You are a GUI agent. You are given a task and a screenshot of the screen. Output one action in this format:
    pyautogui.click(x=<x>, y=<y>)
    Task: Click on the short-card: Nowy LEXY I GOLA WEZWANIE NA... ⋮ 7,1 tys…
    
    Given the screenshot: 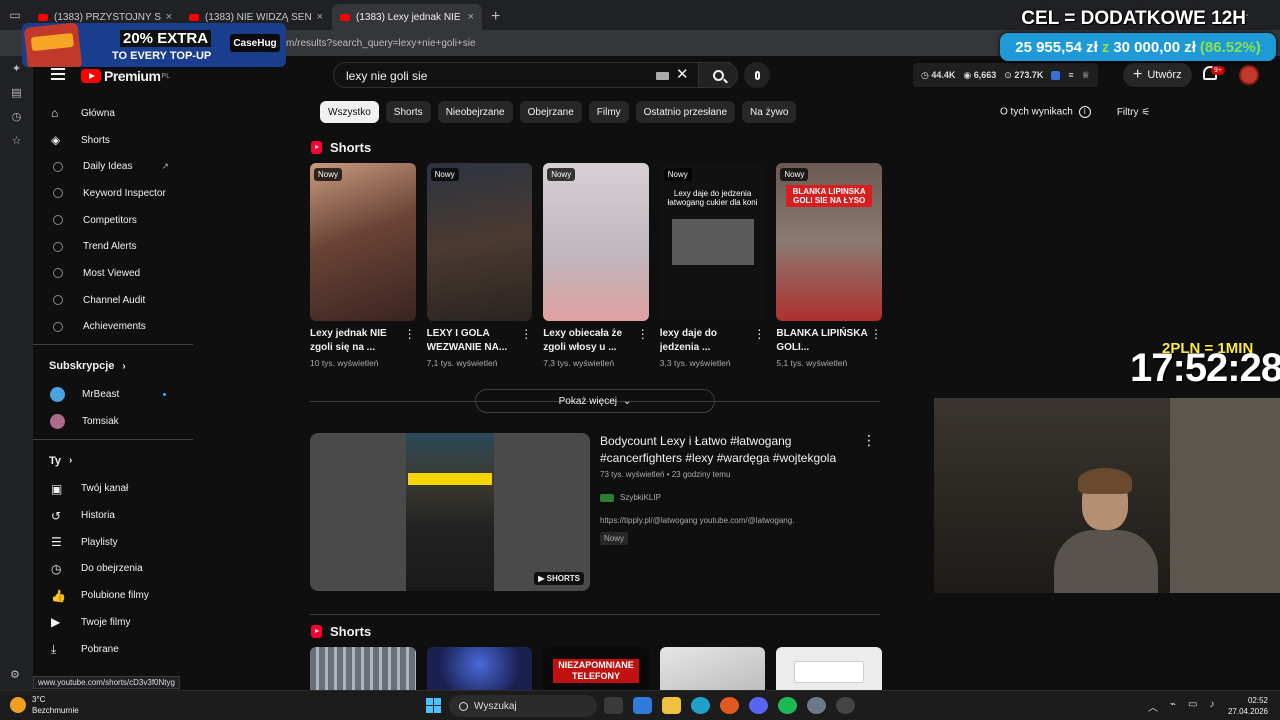 What is the action you would take?
    pyautogui.click(x=479, y=265)
    